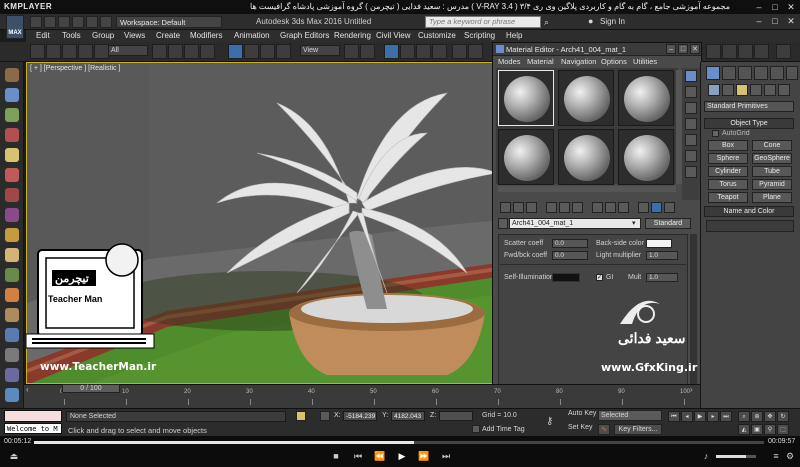  I want to click on menu-graph-editors: Graph Editors, so click(304, 36).